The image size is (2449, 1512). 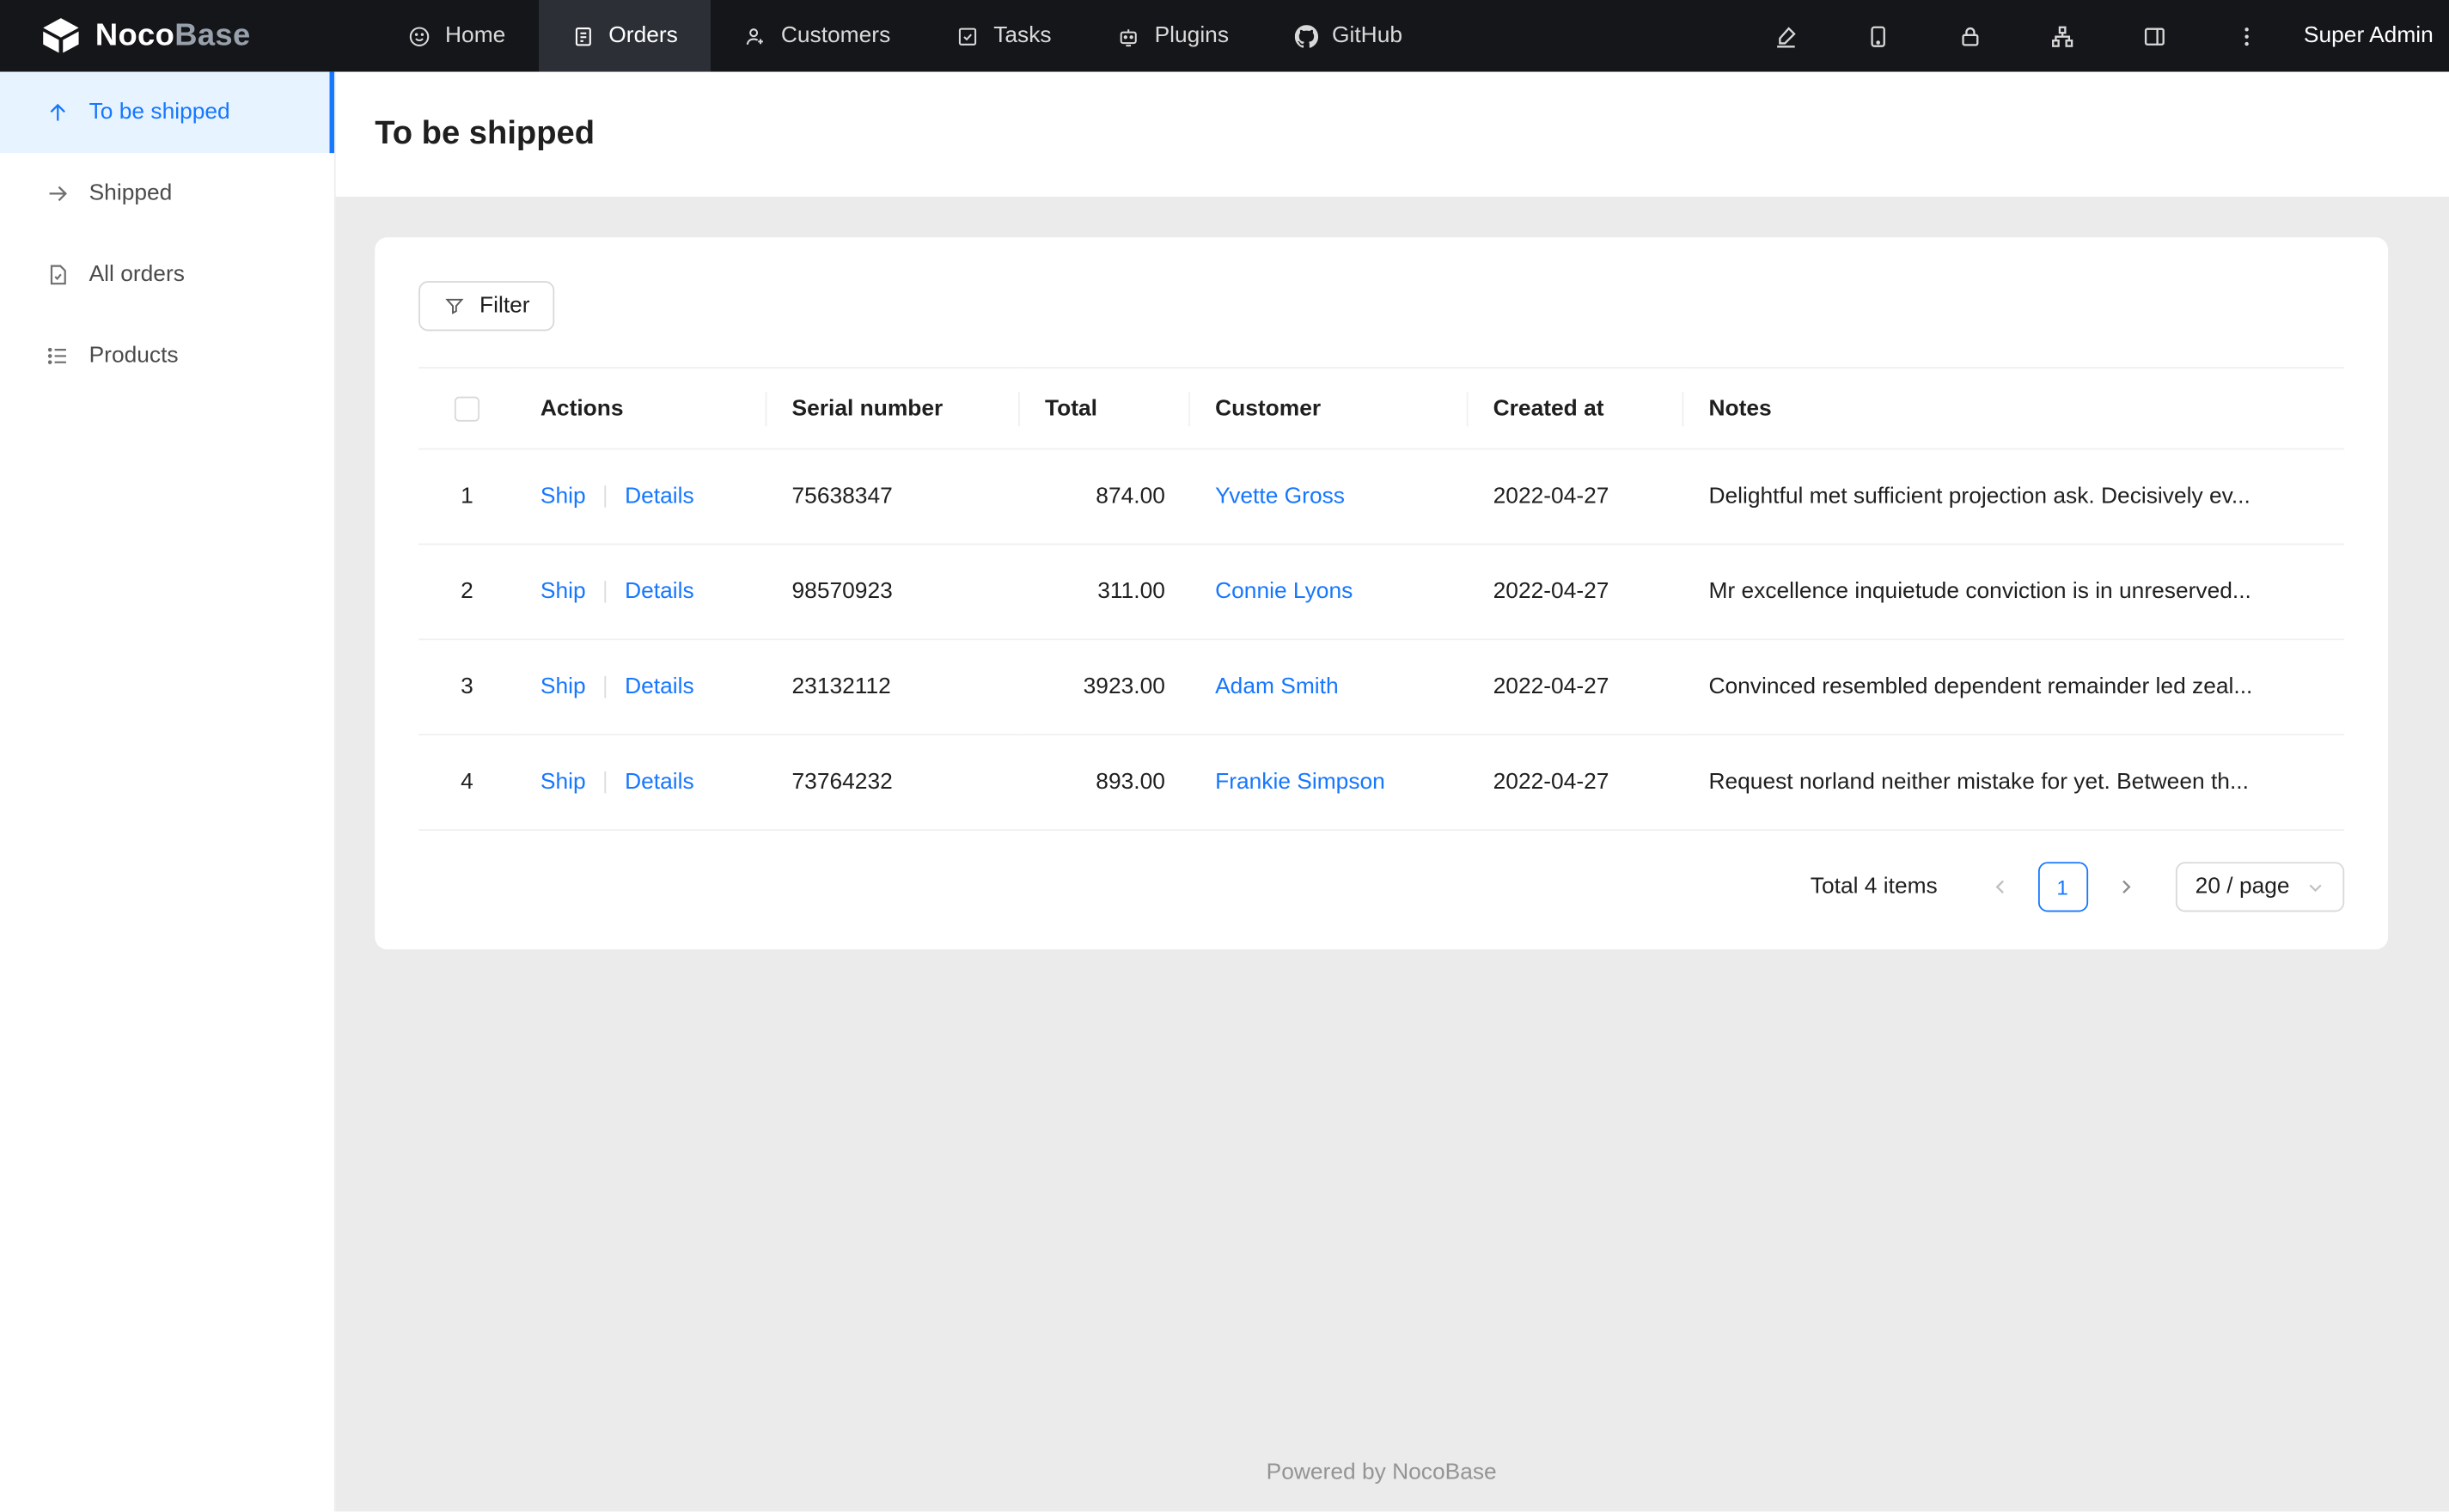 I want to click on topbar-actions: Super Admin, so click(x=2089, y=36).